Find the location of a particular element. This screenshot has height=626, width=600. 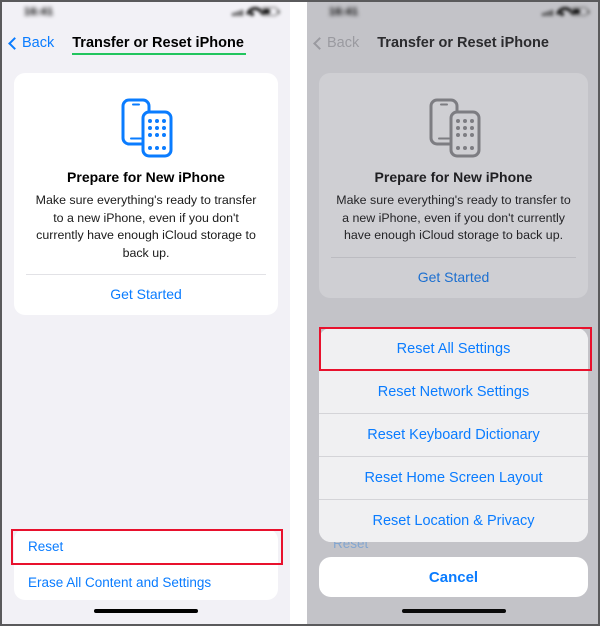

action-sheet-option-reset-network-settings: Reset Network Settings is located at coordinates (453, 392).